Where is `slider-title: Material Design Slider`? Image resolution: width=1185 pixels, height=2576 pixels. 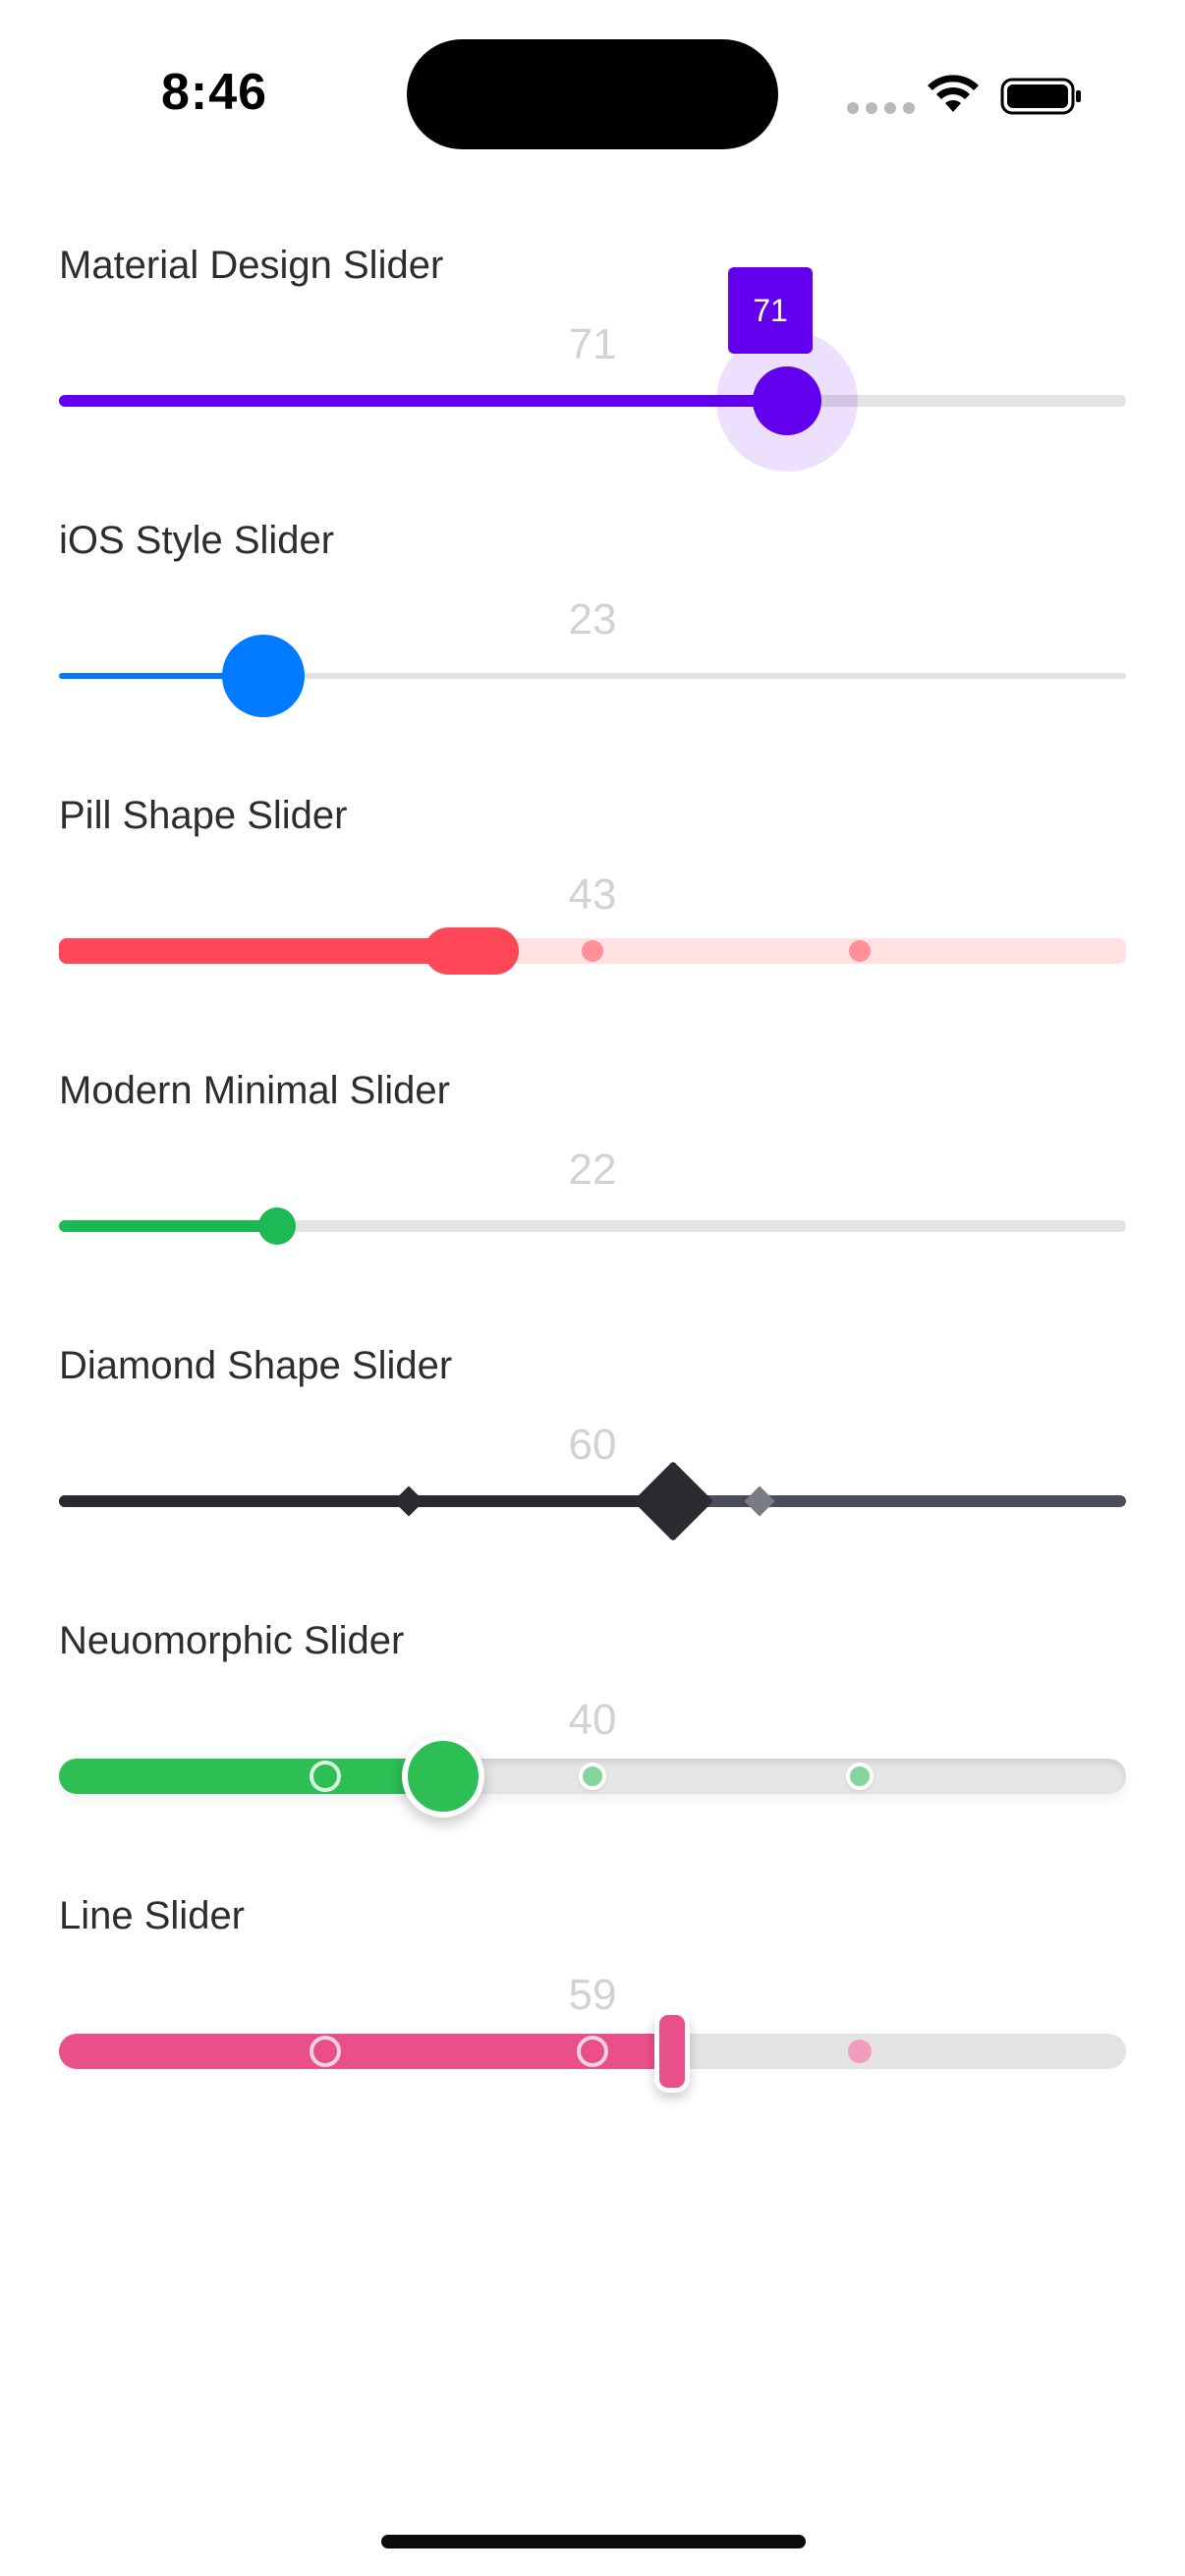 slider-title: Material Design Slider is located at coordinates (252, 265).